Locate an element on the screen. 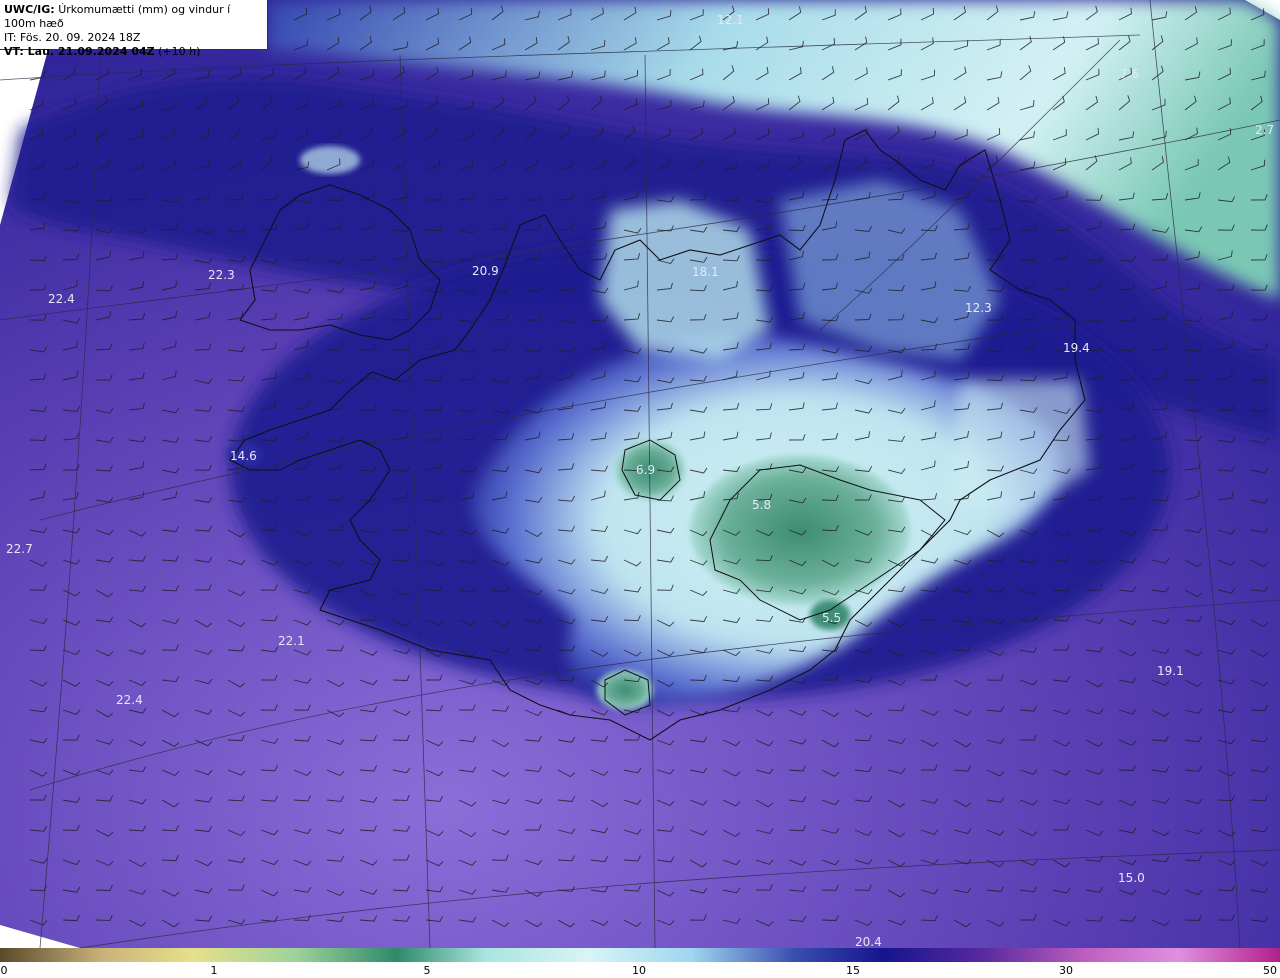 The height and width of the screenshot is (978, 1280). colorbar-tick: 30 is located at coordinates (1066, 970).